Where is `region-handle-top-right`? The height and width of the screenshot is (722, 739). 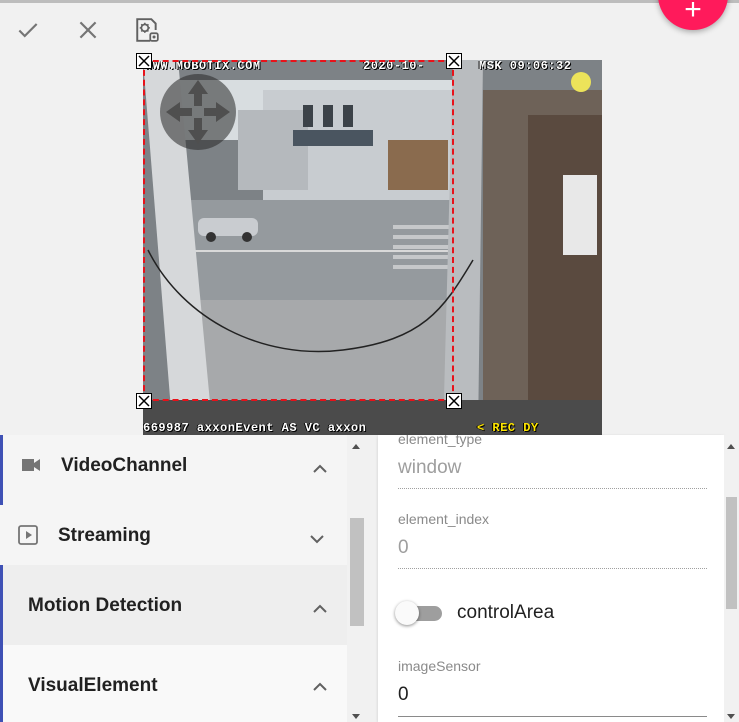 region-handle-top-right is located at coordinates (454, 61).